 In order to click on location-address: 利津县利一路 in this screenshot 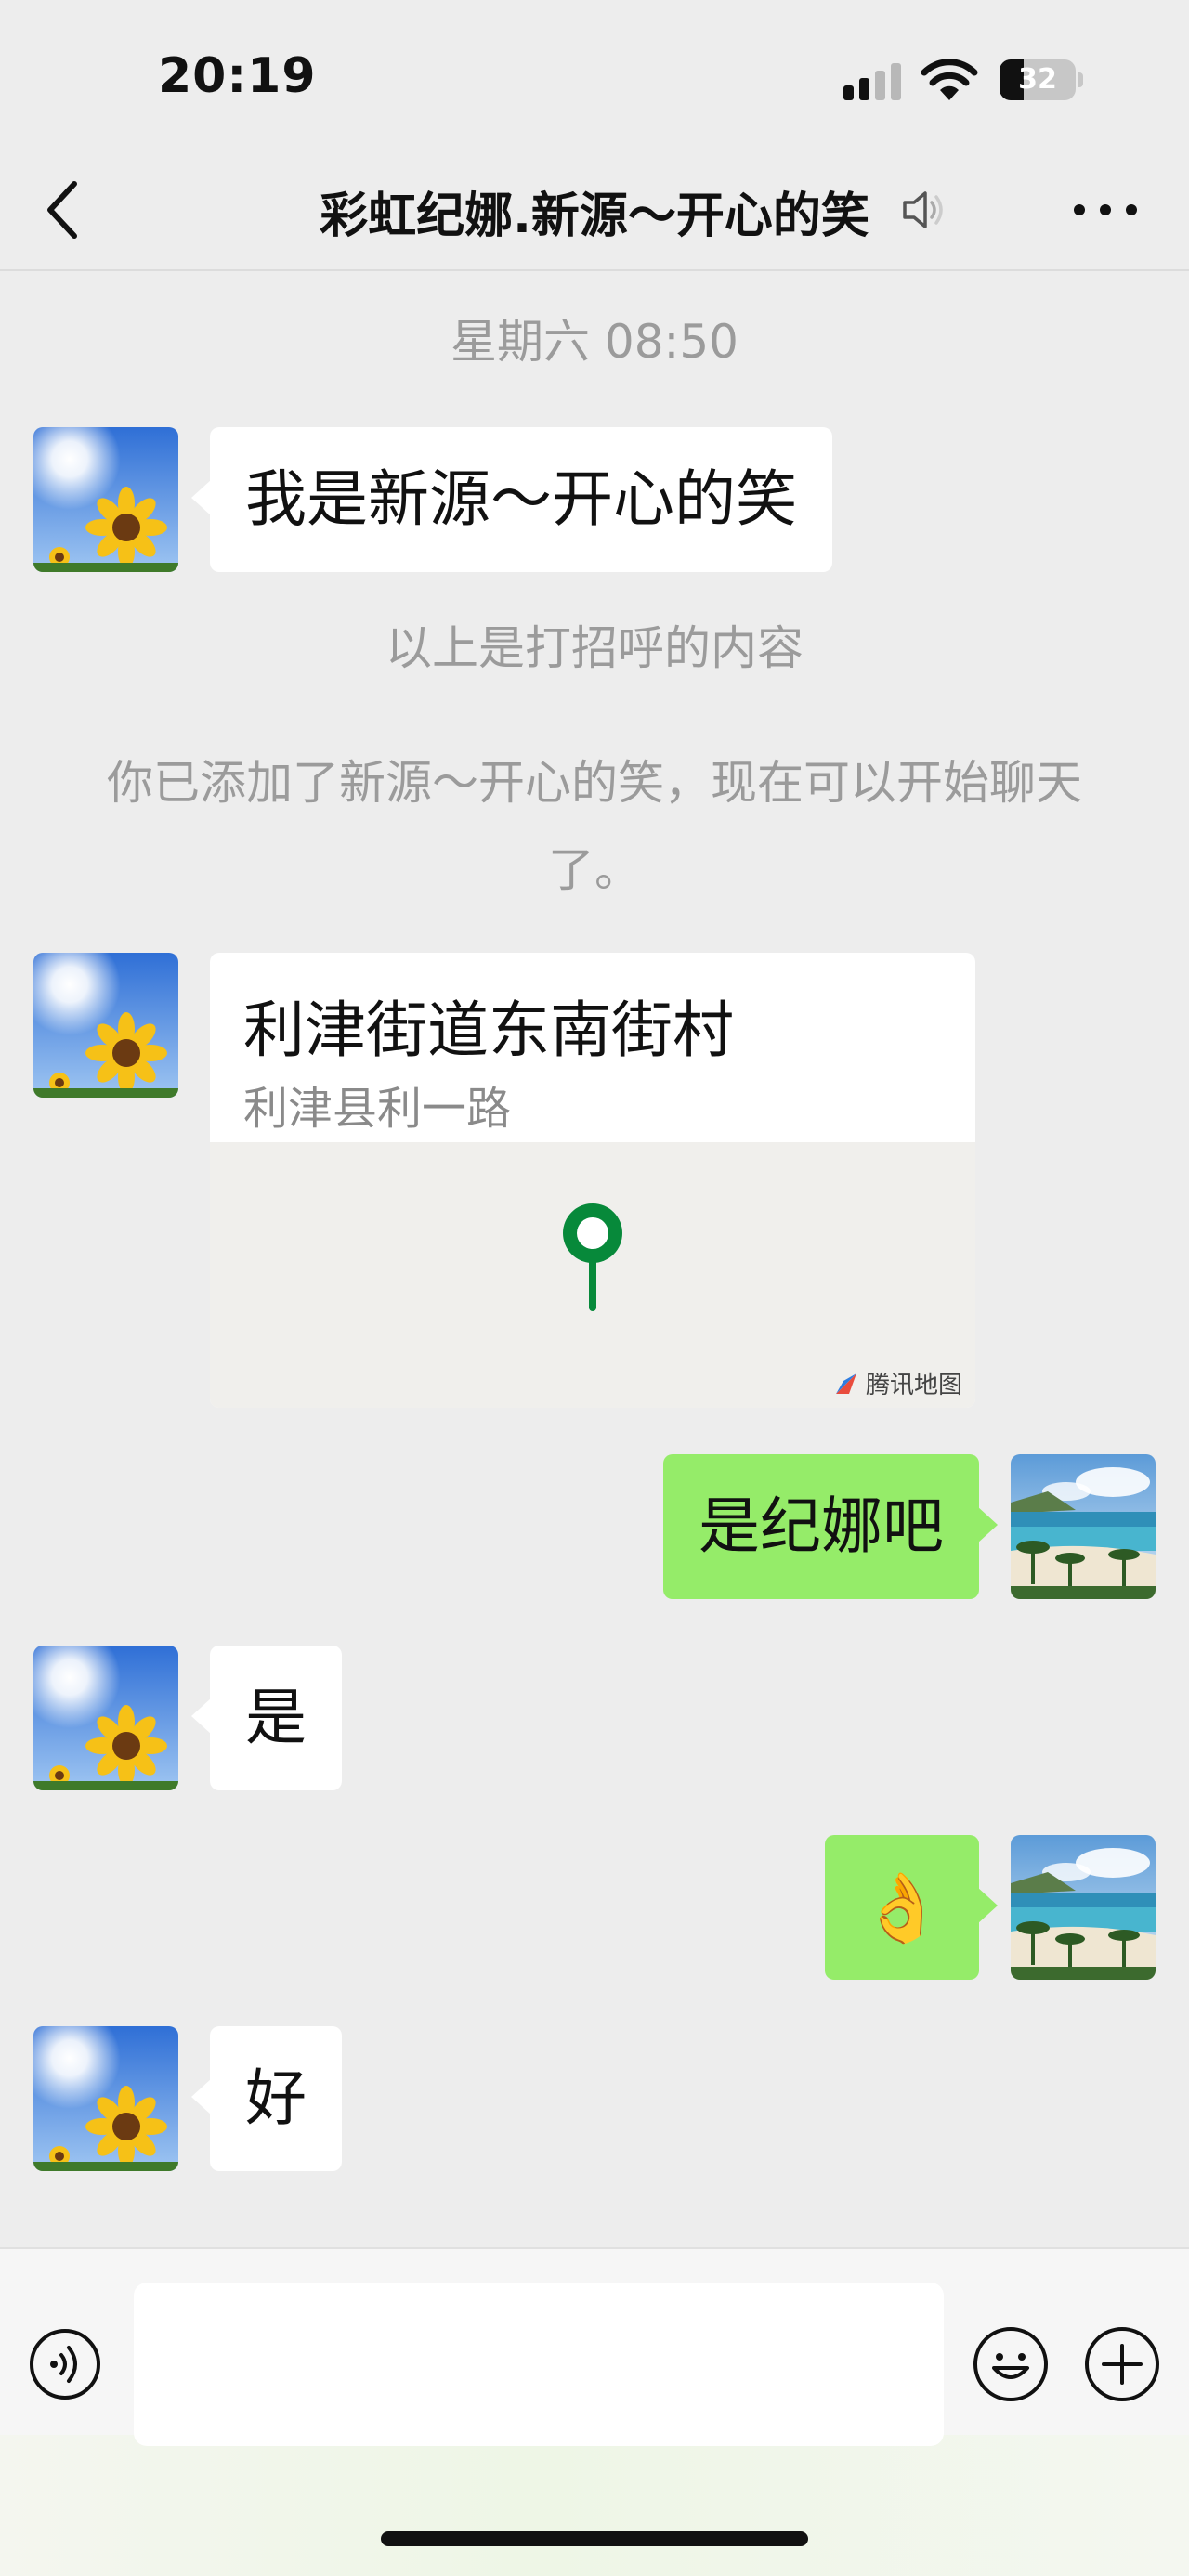, I will do `click(377, 1109)`.